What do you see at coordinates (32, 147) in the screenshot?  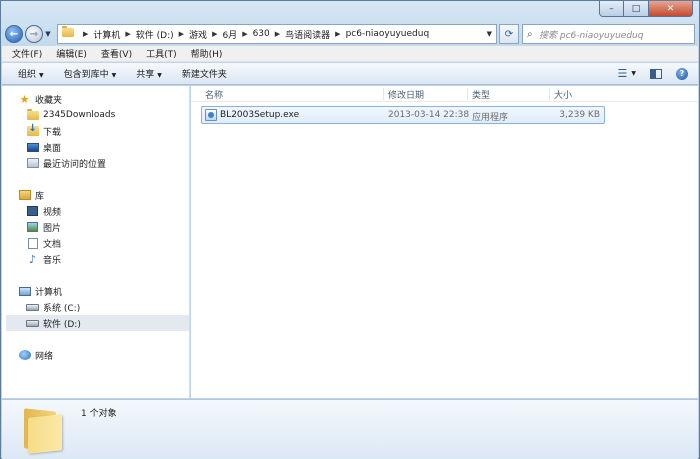 I see `desktop-icon` at bounding box center [32, 147].